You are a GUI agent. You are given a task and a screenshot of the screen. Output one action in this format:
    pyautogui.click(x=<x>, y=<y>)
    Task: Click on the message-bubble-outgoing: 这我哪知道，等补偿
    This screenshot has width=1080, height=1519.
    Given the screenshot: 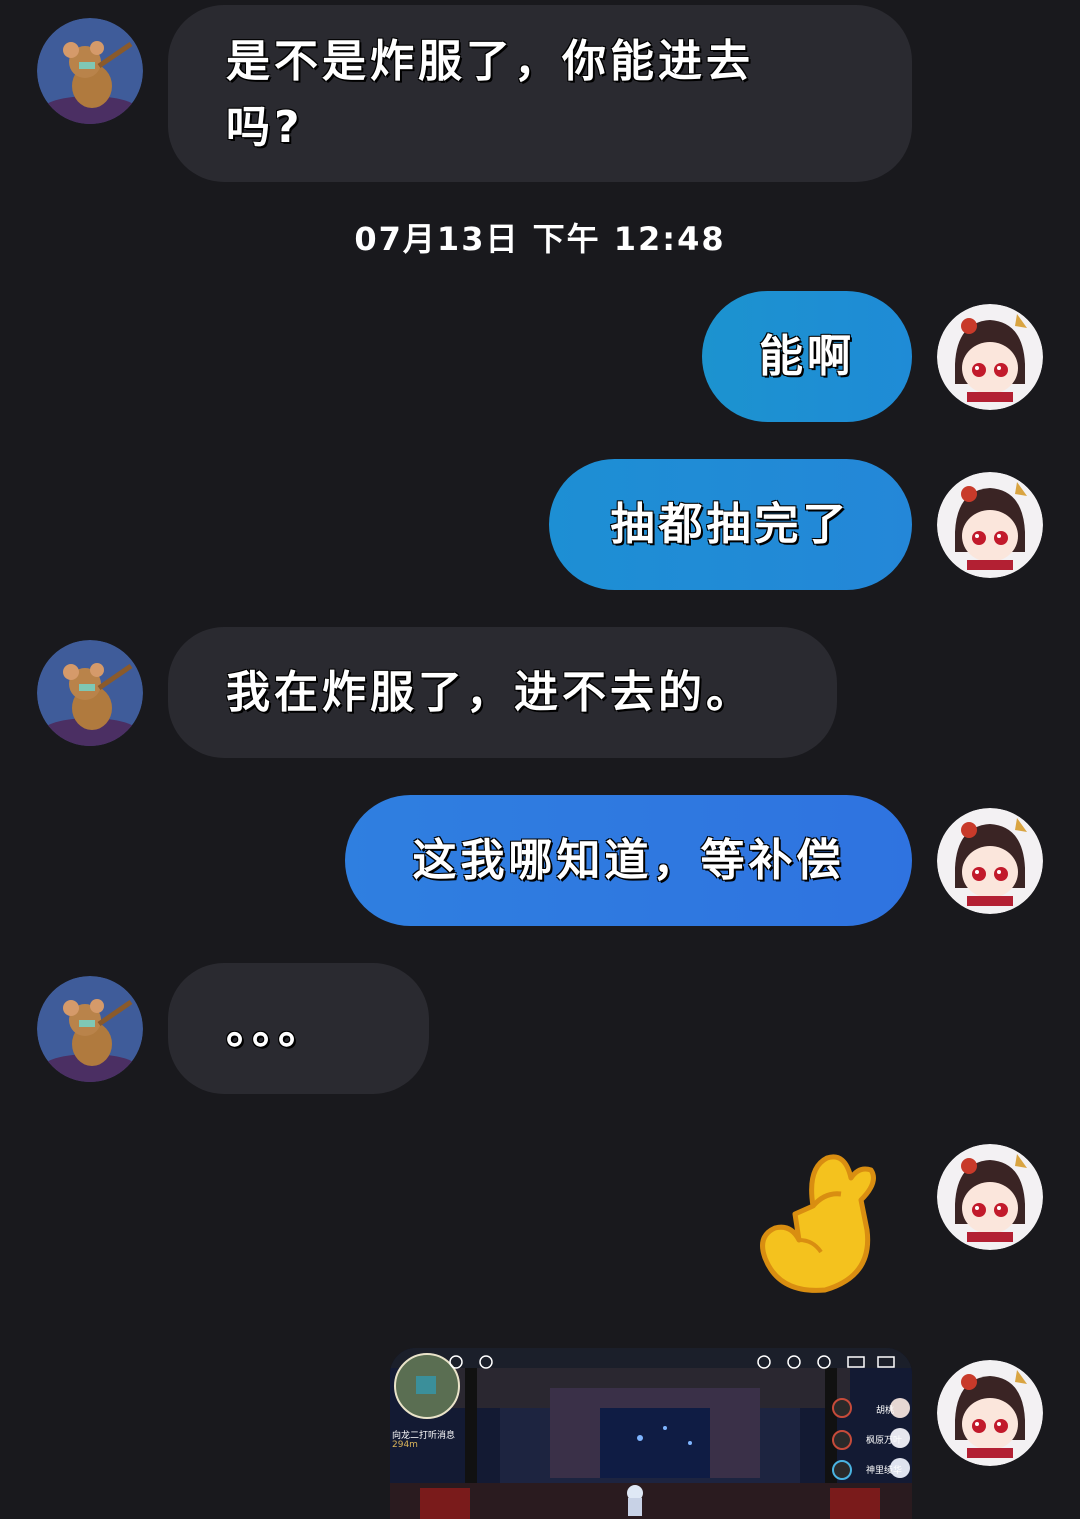 What is the action you would take?
    pyautogui.click(x=628, y=860)
    